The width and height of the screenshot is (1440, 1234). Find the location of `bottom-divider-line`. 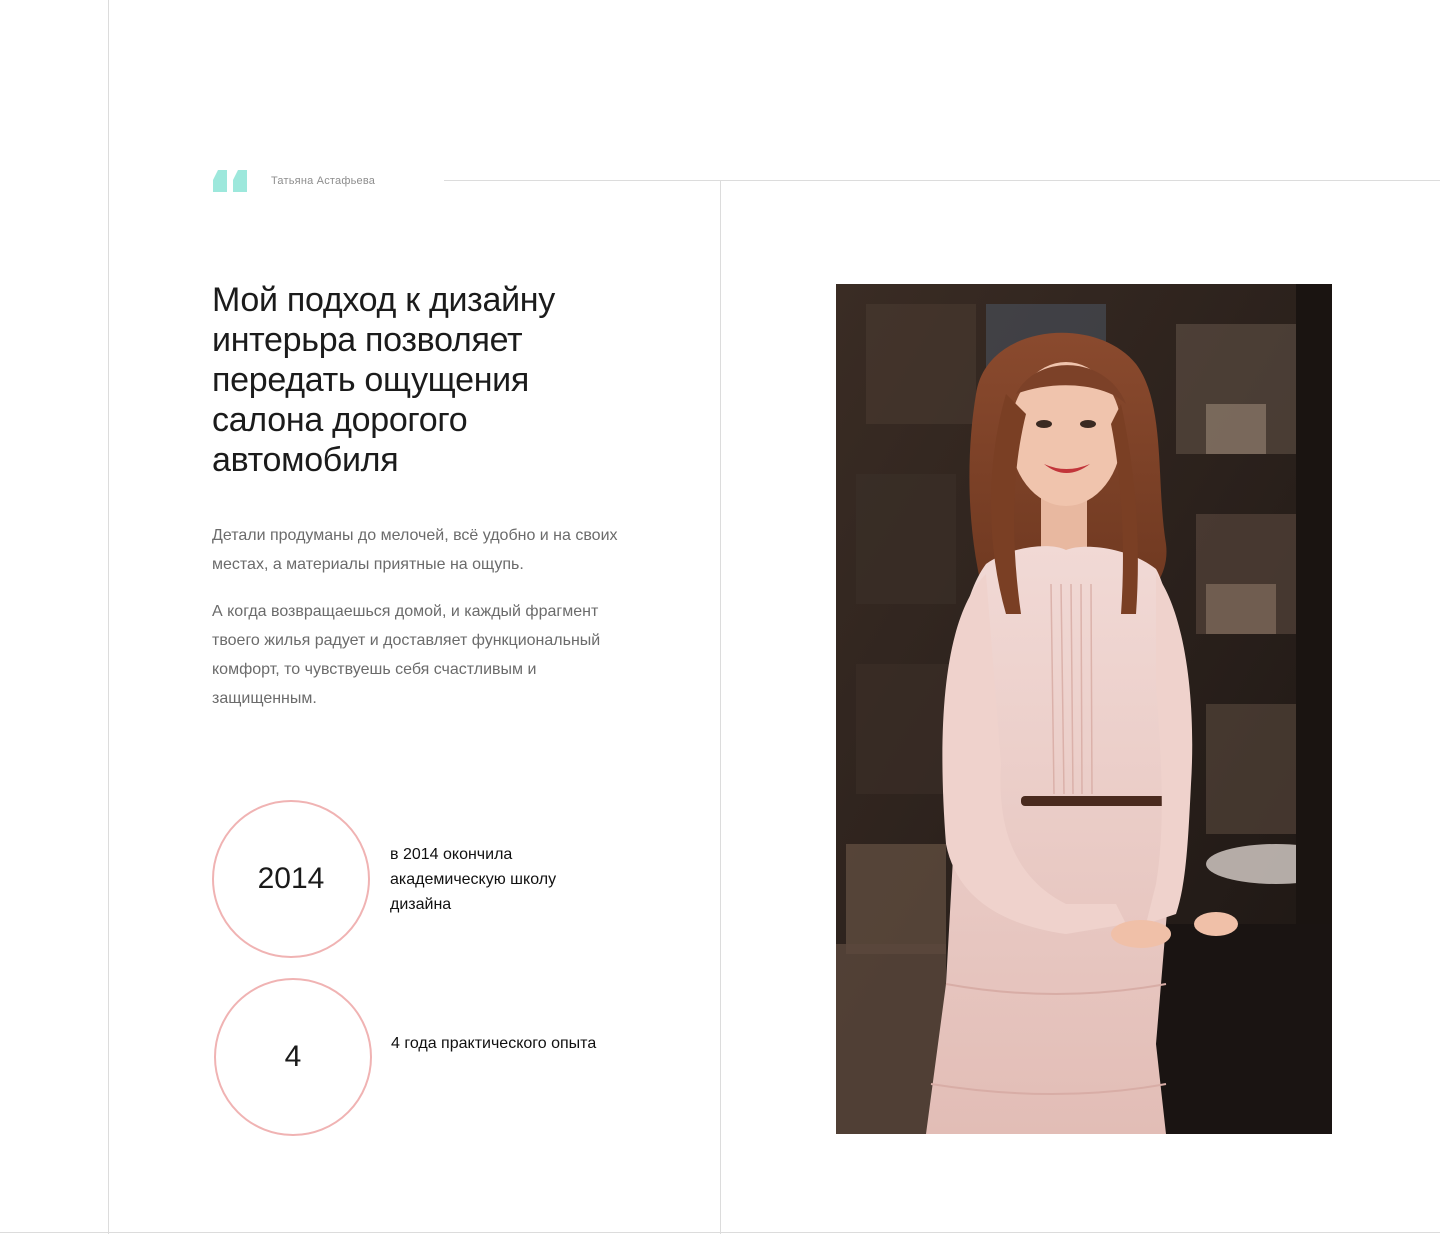

bottom-divider-line is located at coordinates (720, 1232).